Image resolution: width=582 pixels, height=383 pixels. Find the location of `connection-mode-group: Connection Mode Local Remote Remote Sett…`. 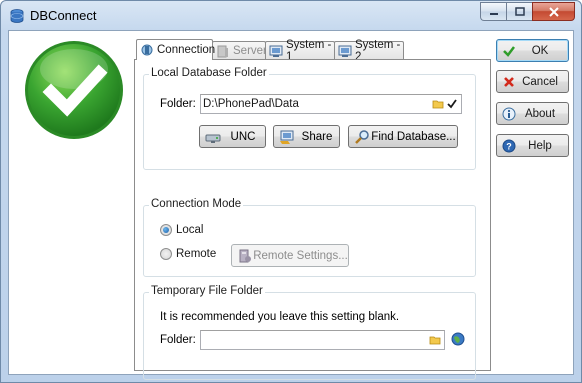

connection-mode-group: Connection Mode Local Remote Remote Sett… is located at coordinates (309, 237).